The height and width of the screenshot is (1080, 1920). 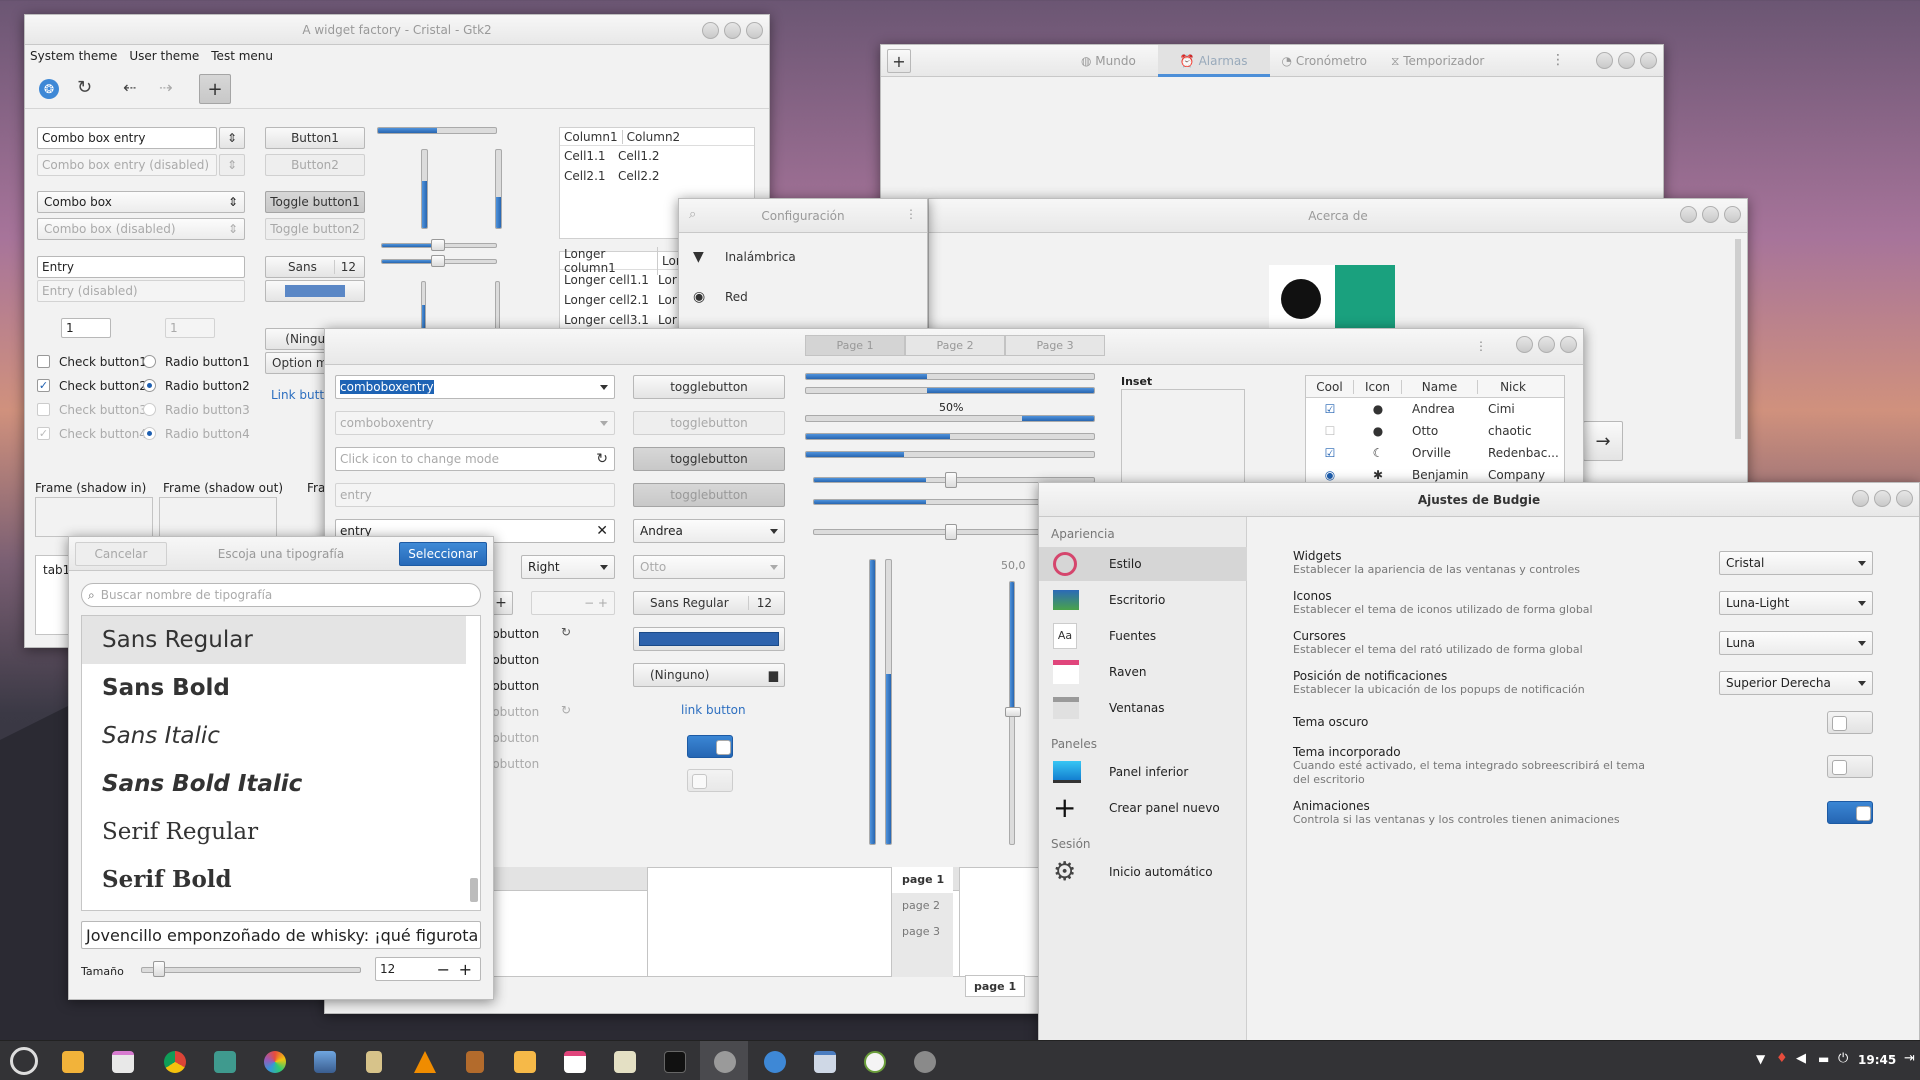 What do you see at coordinates (568, 567) in the screenshot?
I see `right-combo: Right` at bounding box center [568, 567].